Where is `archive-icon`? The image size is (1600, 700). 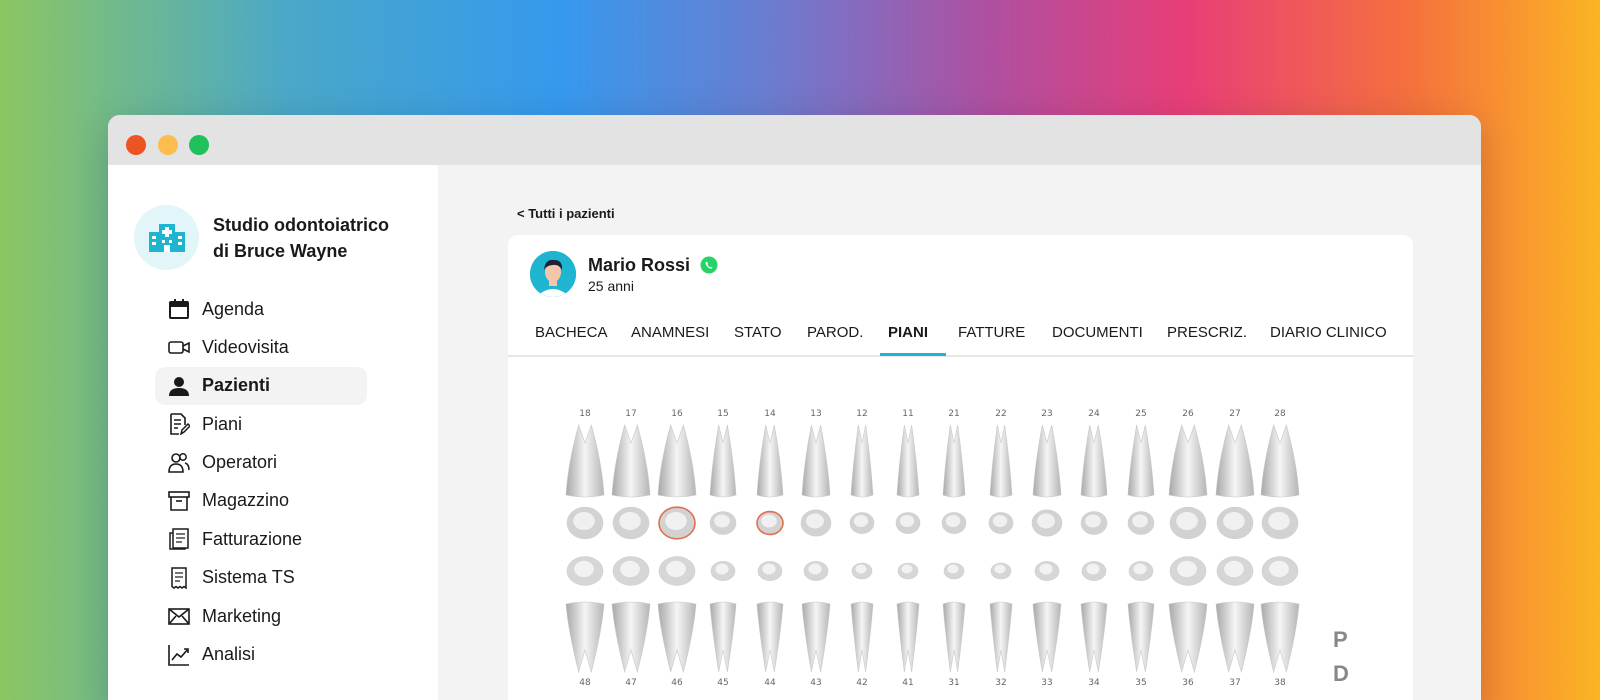 archive-icon is located at coordinates (179, 501).